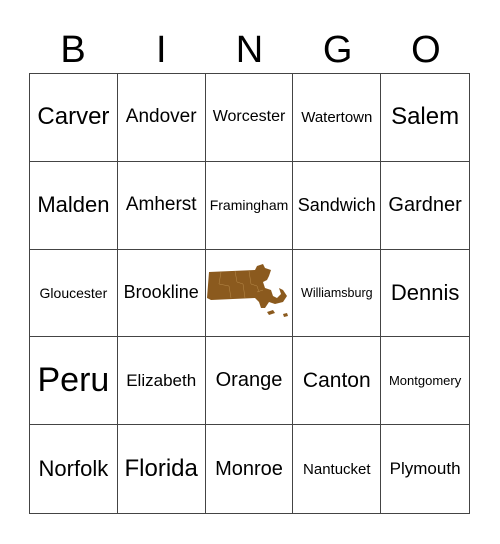 This screenshot has height=544, width=500. I want to click on header-letter-g: G, so click(337, 50).